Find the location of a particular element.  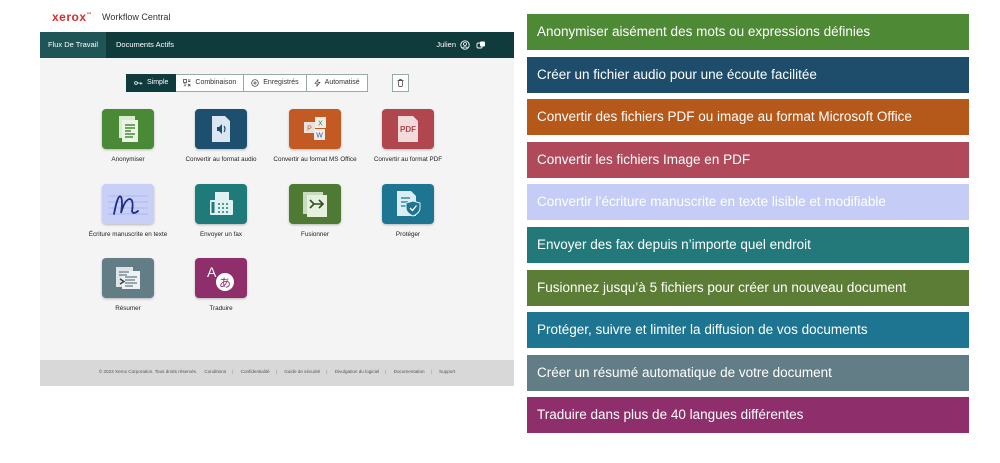

lightning-icon is located at coordinates (317, 83).